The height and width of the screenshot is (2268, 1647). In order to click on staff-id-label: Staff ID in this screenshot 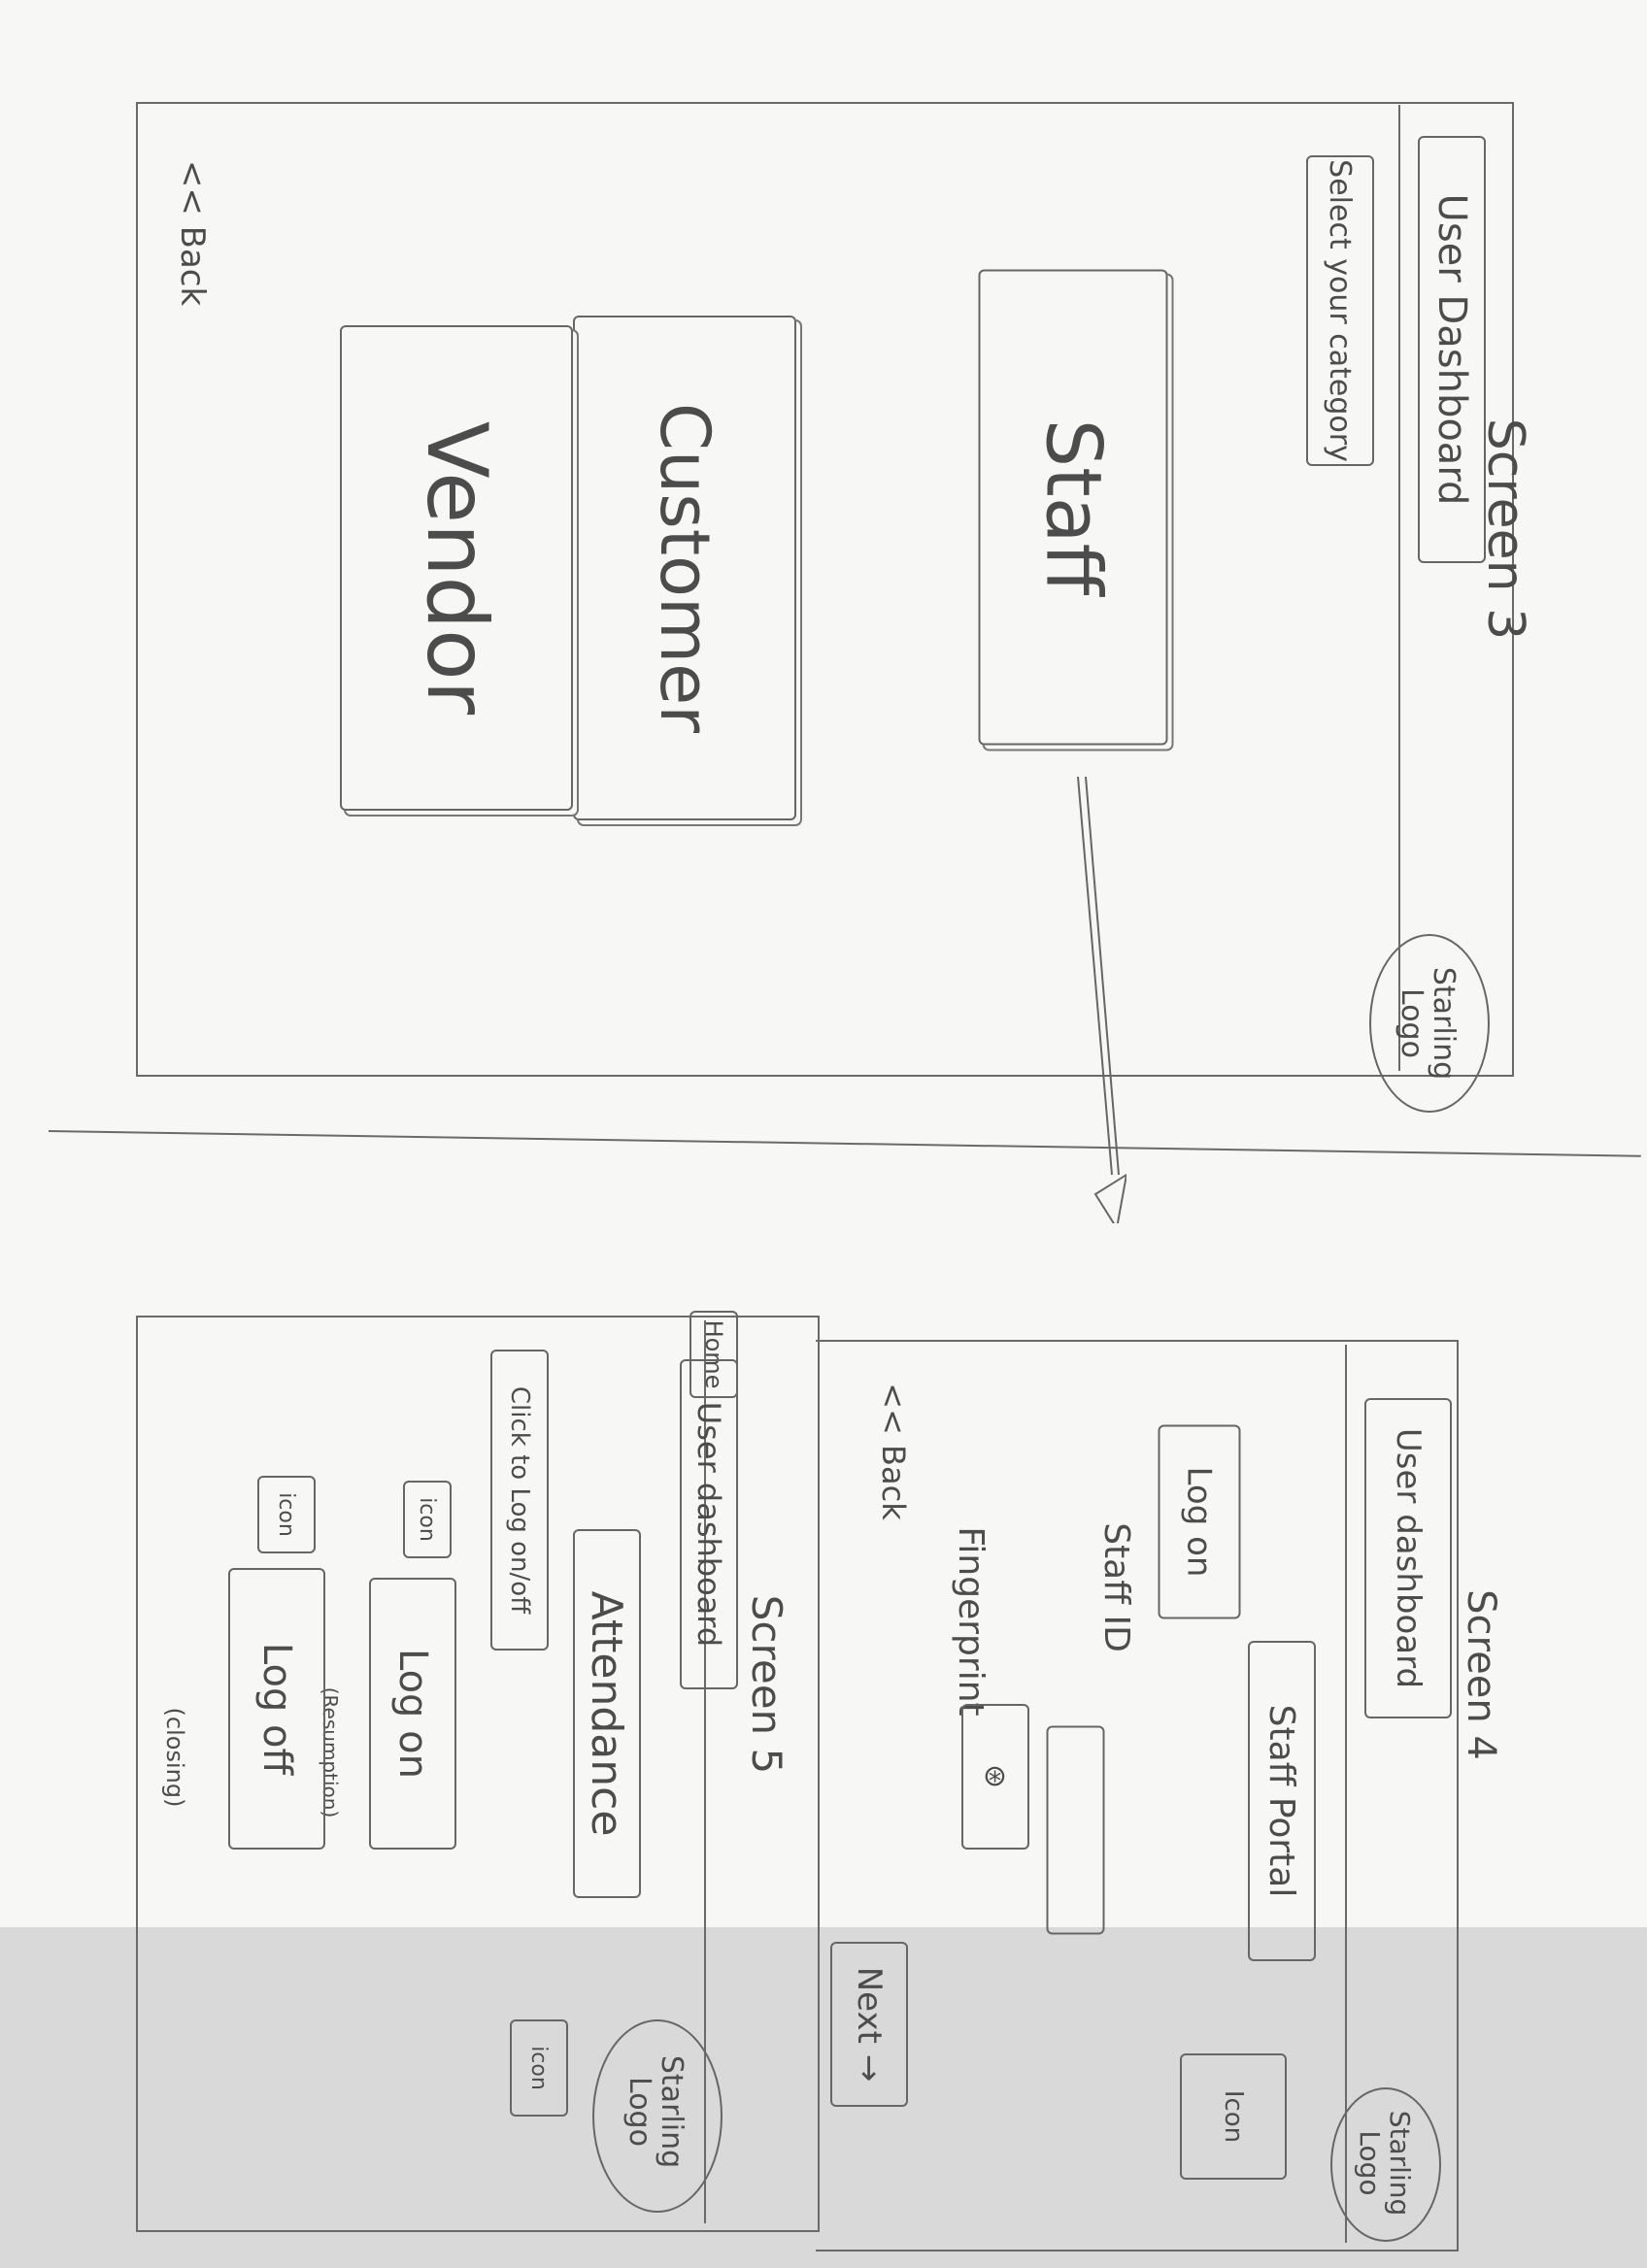, I will do `click(1116, 1587)`.